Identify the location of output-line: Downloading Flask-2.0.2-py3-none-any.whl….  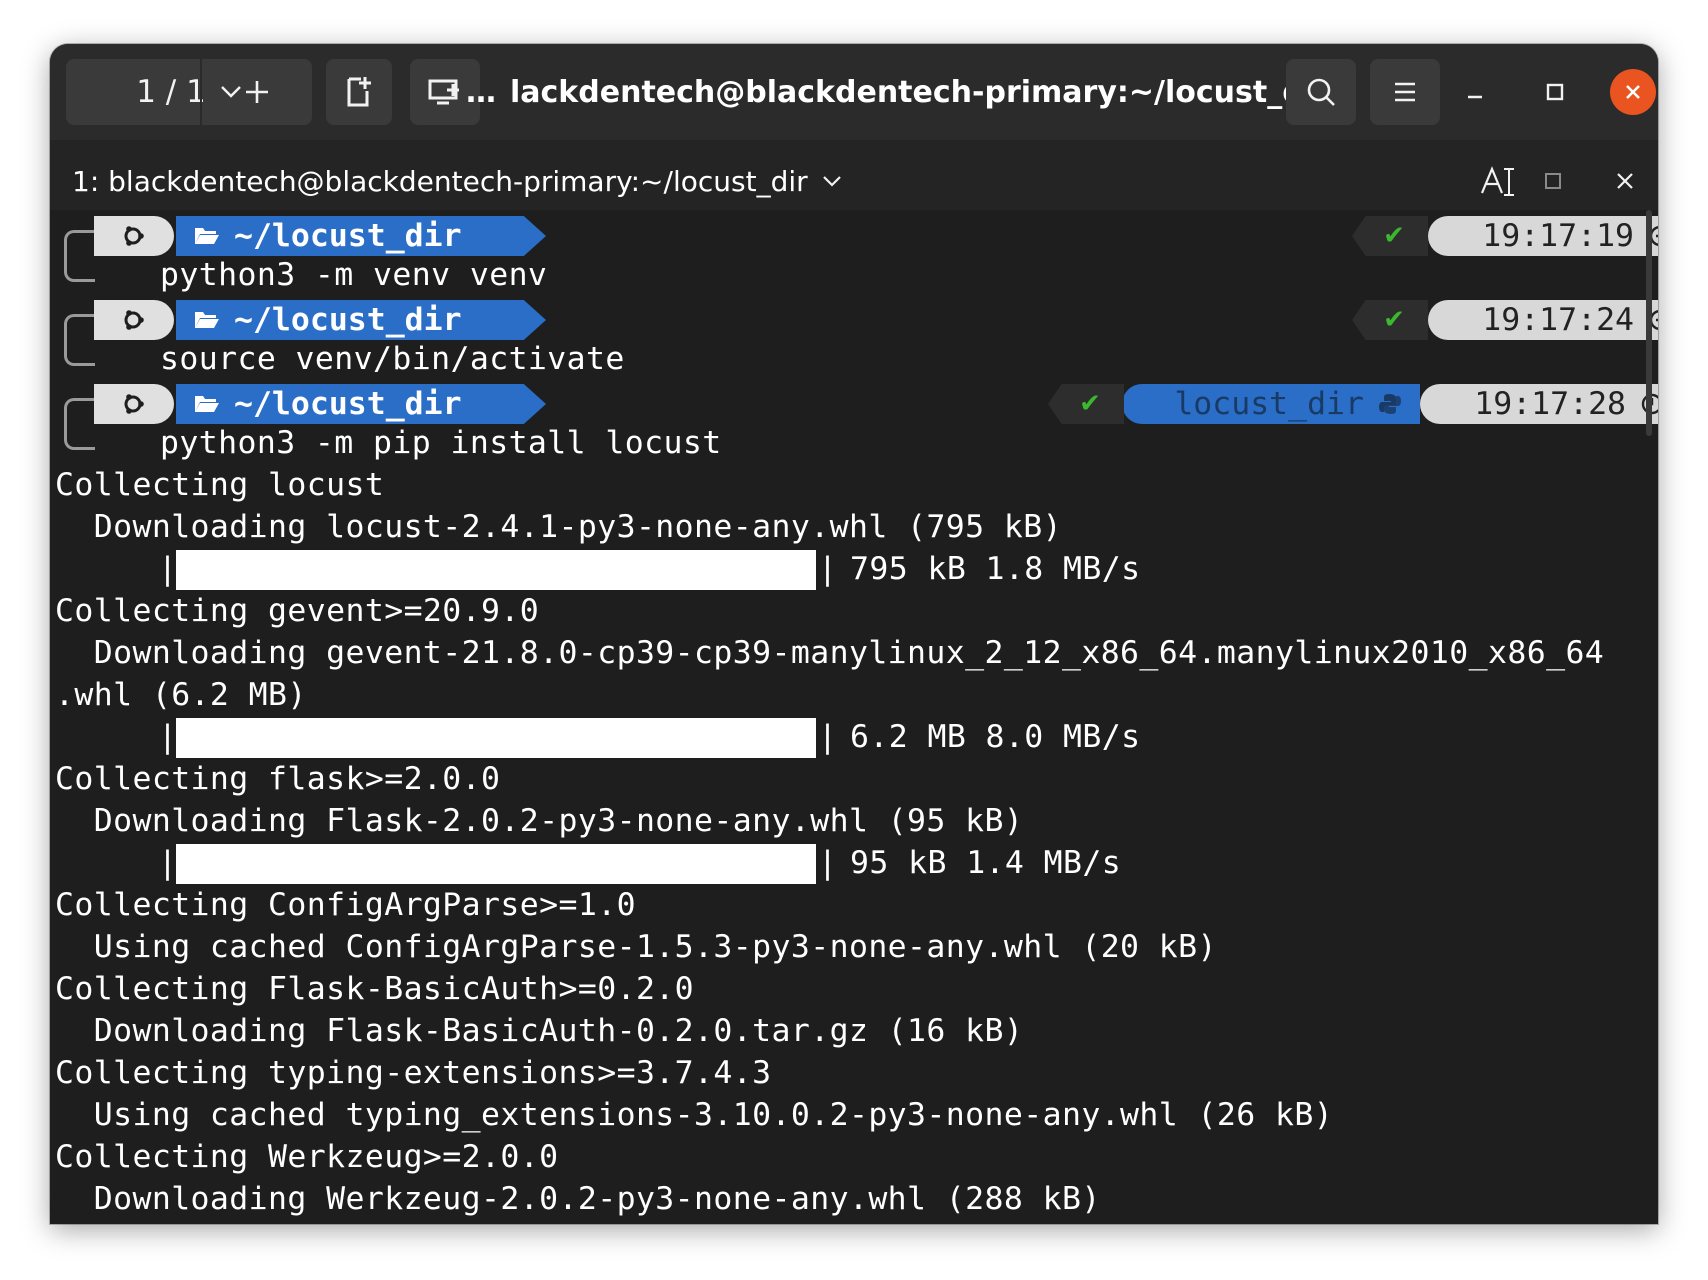
(539, 821).